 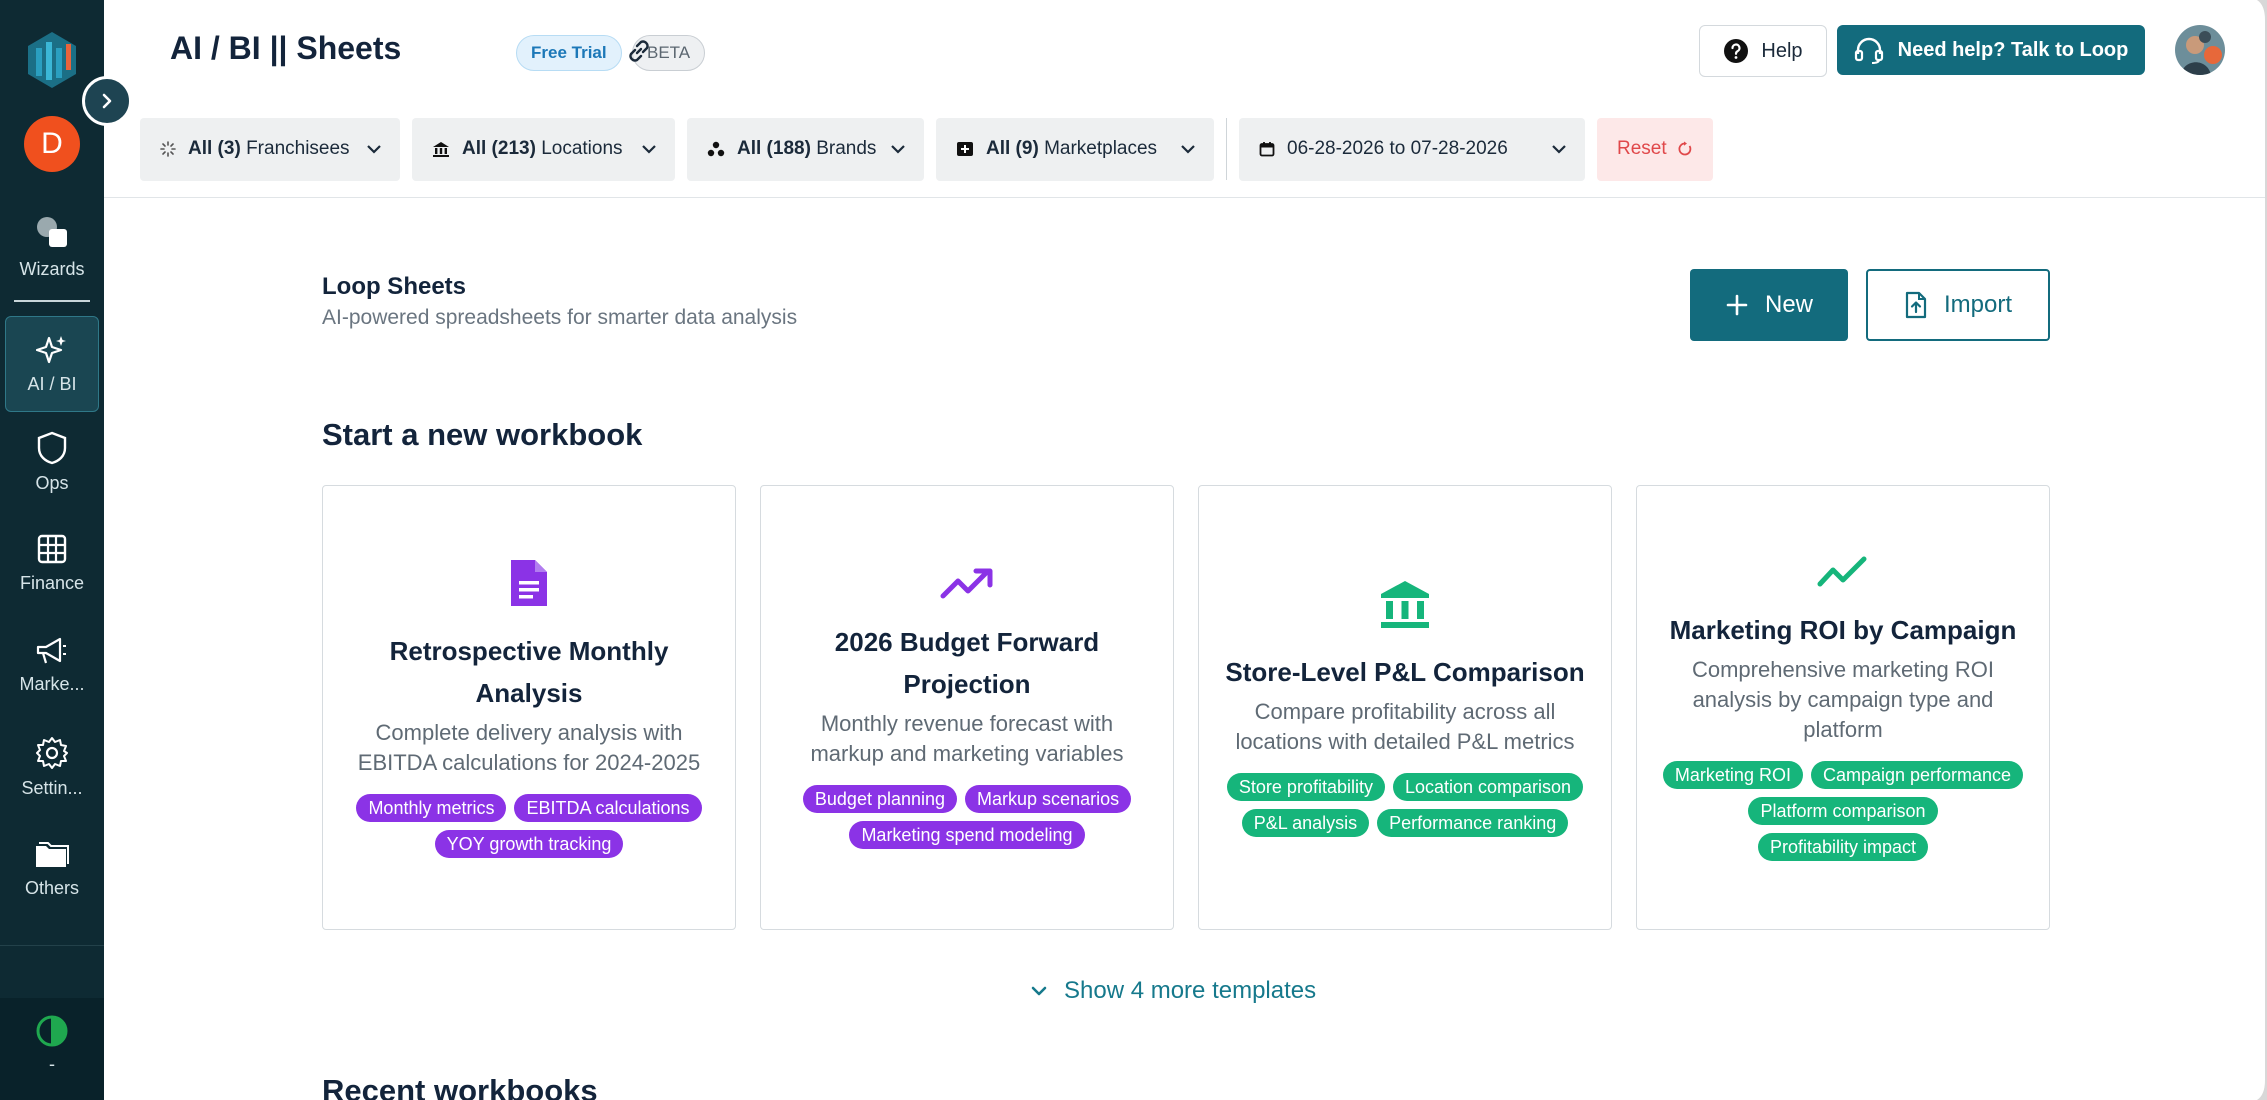 What do you see at coordinates (2262, 550) in the screenshot?
I see `window-edge` at bounding box center [2262, 550].